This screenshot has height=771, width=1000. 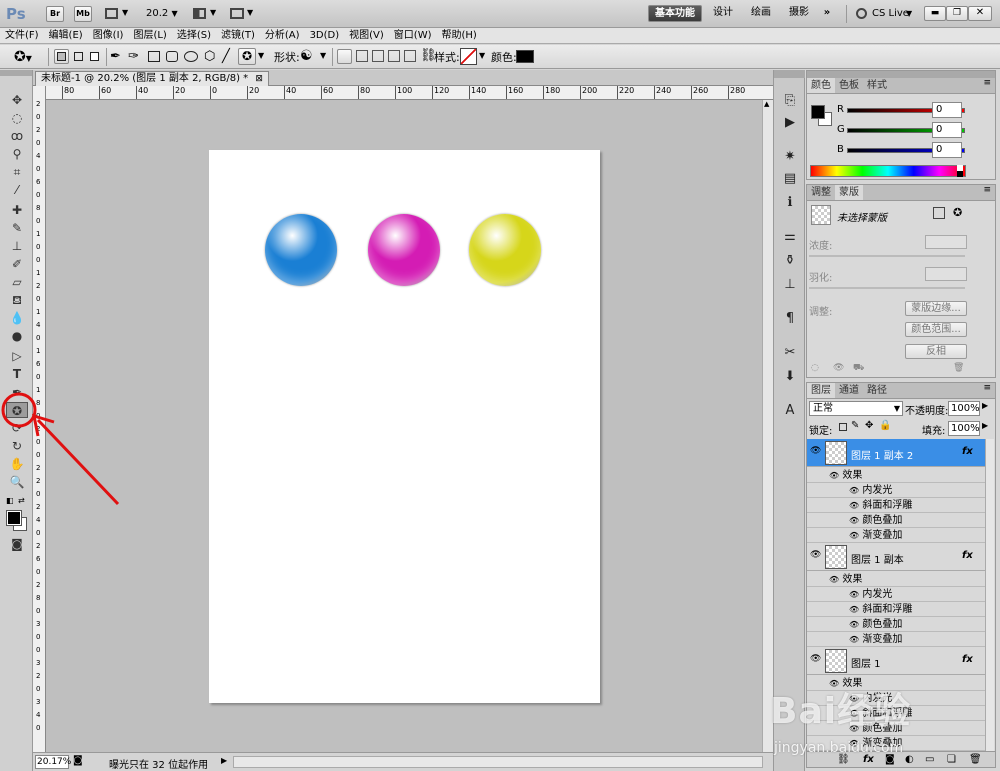 I want to click on new-layer-icon: ❏, so click(x=951, y=759).